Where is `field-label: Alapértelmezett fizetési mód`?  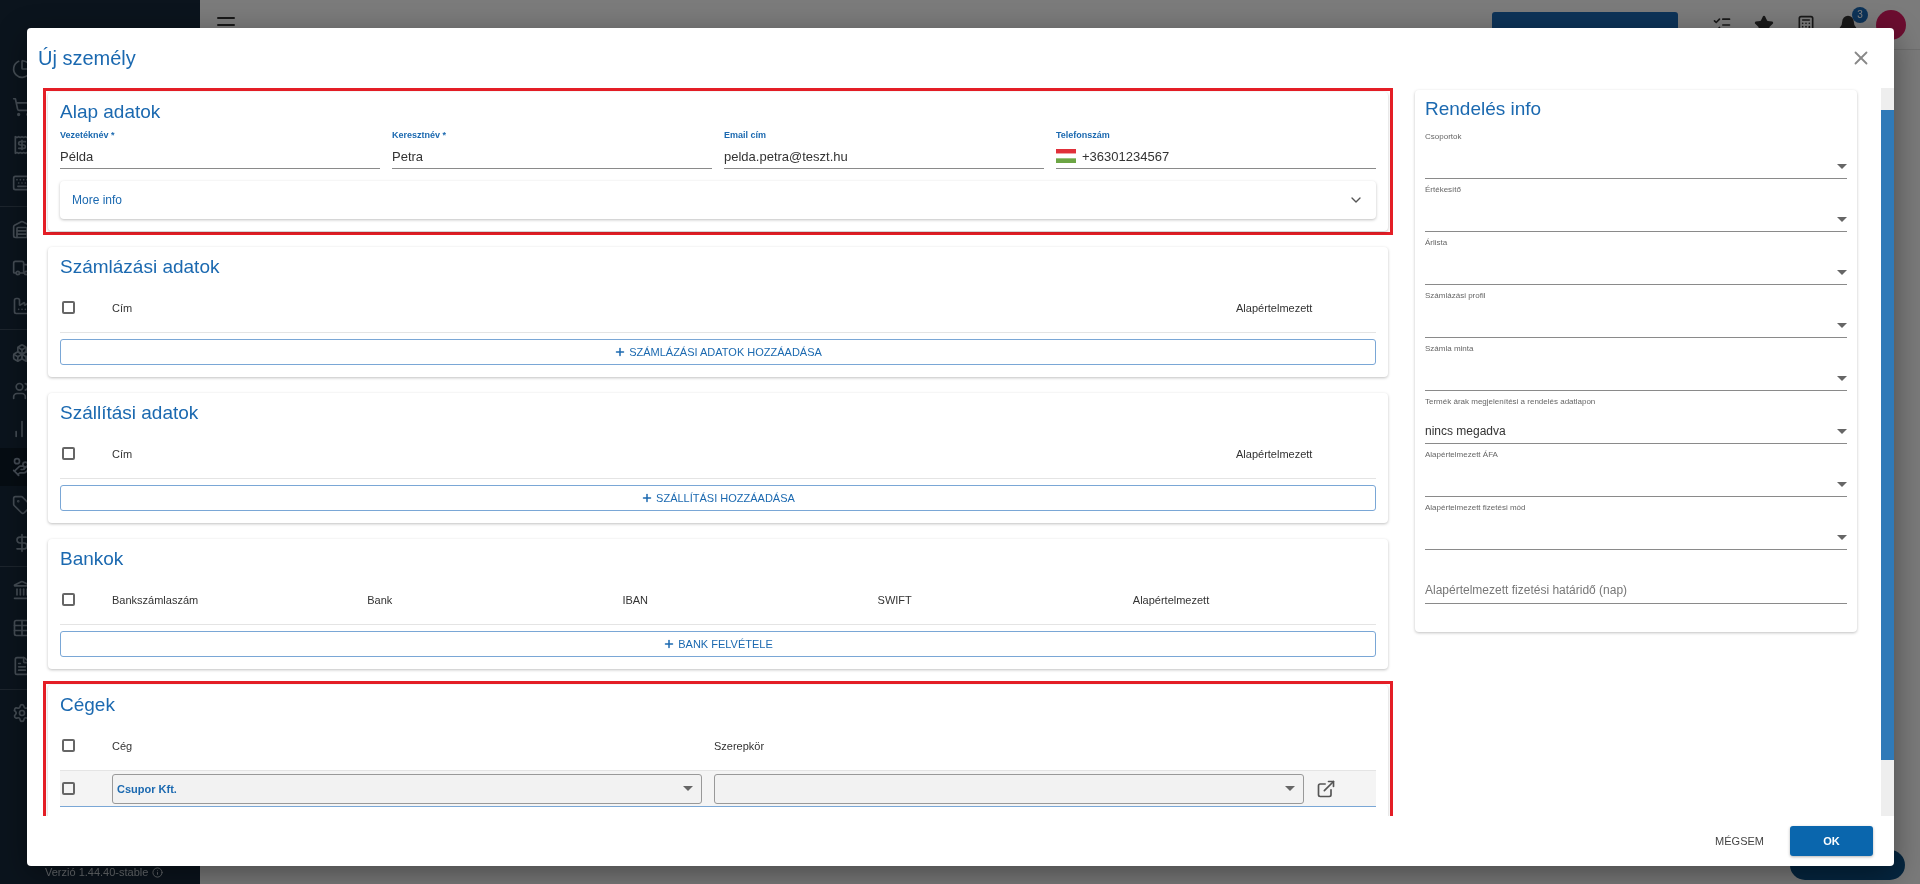 field-label: Alapértelmezett fizetési mód is located at coordinates (1476, 507).